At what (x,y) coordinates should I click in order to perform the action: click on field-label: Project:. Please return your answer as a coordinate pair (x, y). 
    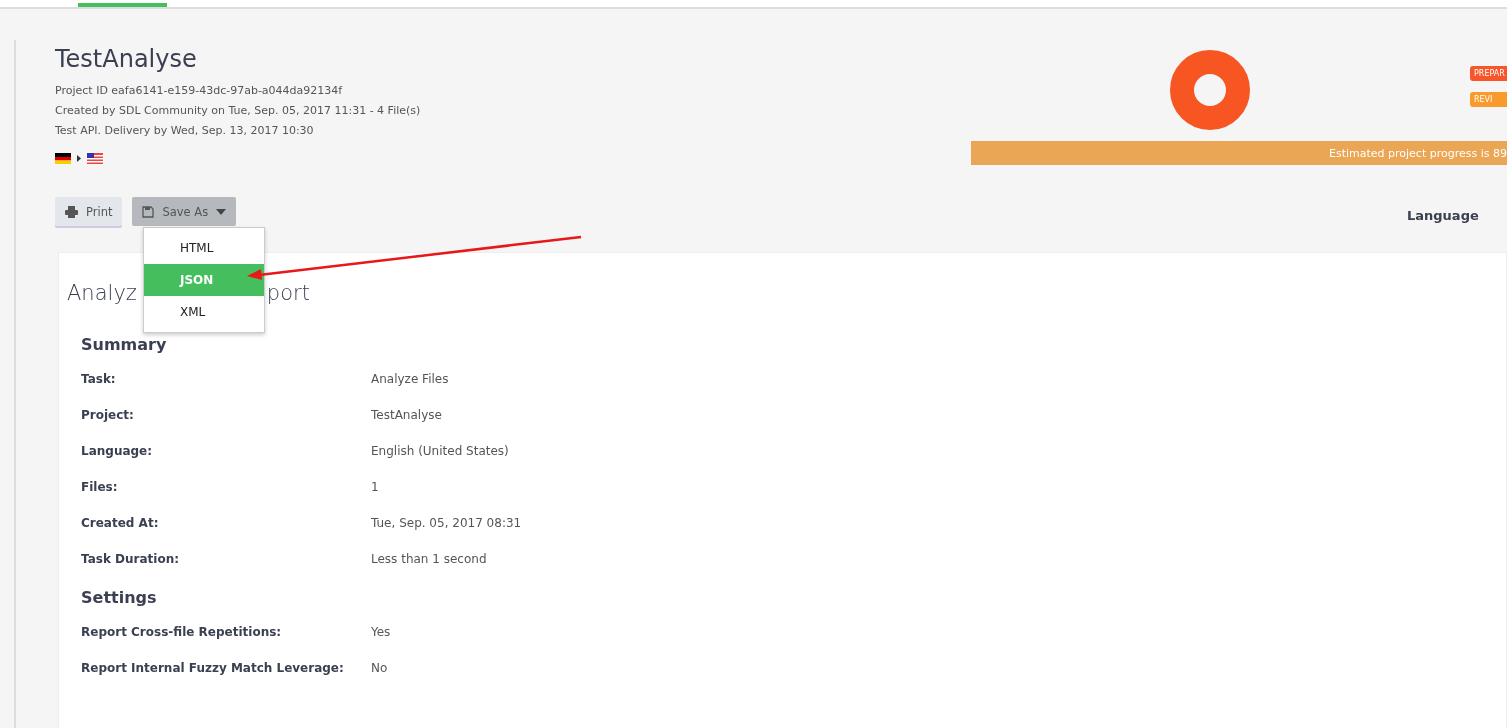
    Looking at the image, I should click on (108, 416).